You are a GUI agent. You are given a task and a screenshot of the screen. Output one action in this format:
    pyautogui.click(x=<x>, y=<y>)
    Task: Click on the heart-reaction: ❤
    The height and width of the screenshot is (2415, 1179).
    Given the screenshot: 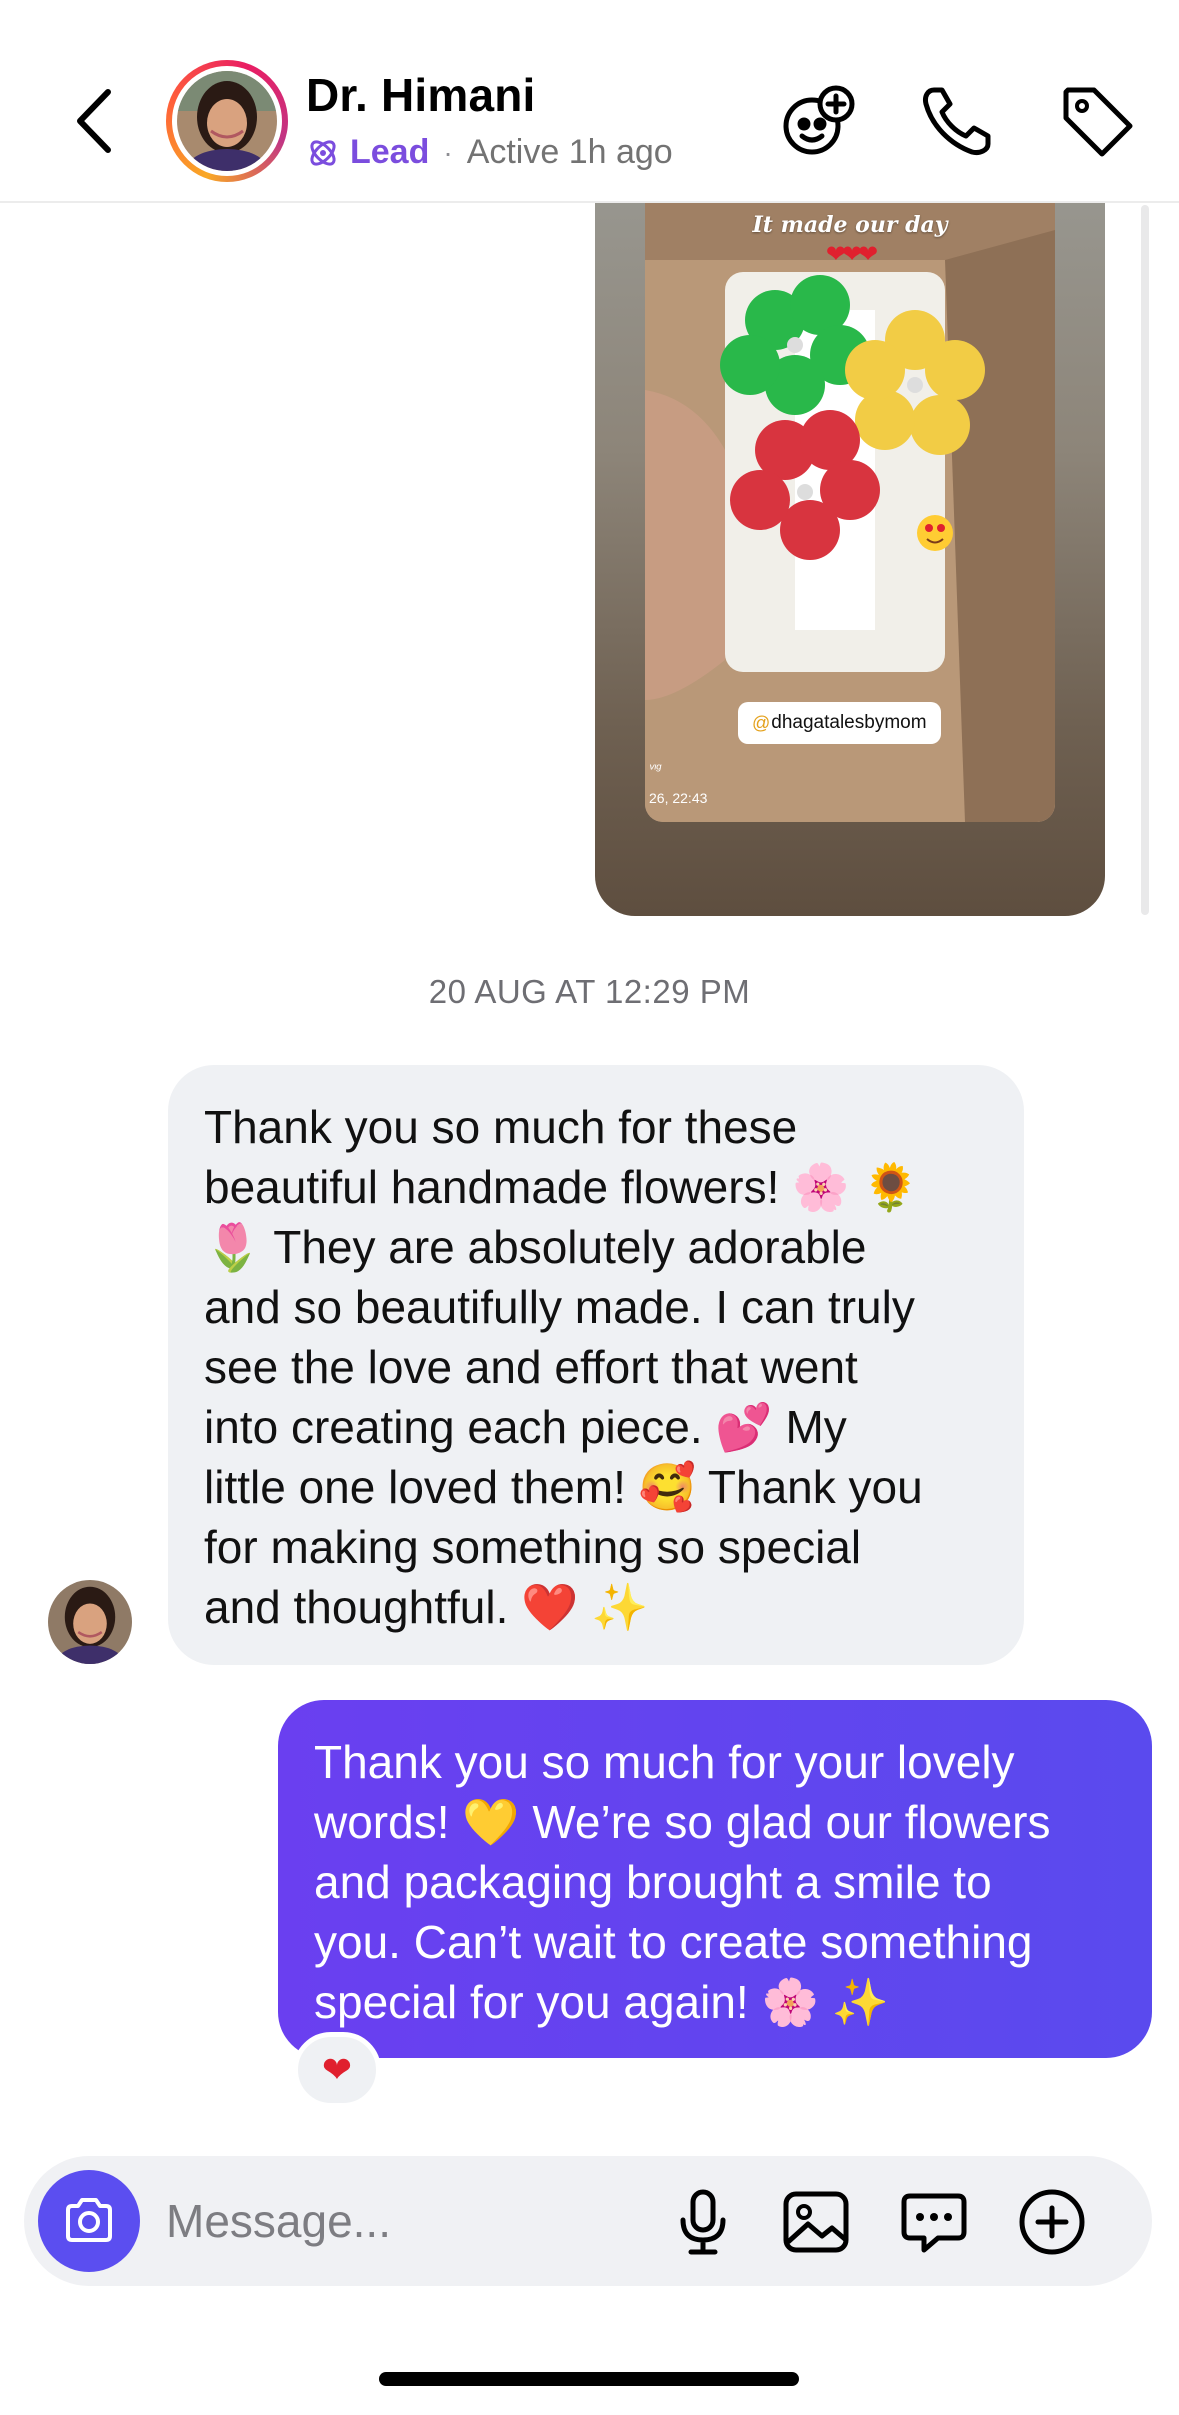 What is the action you would take?
    pyautogui.click(x=337, y=2070)
    